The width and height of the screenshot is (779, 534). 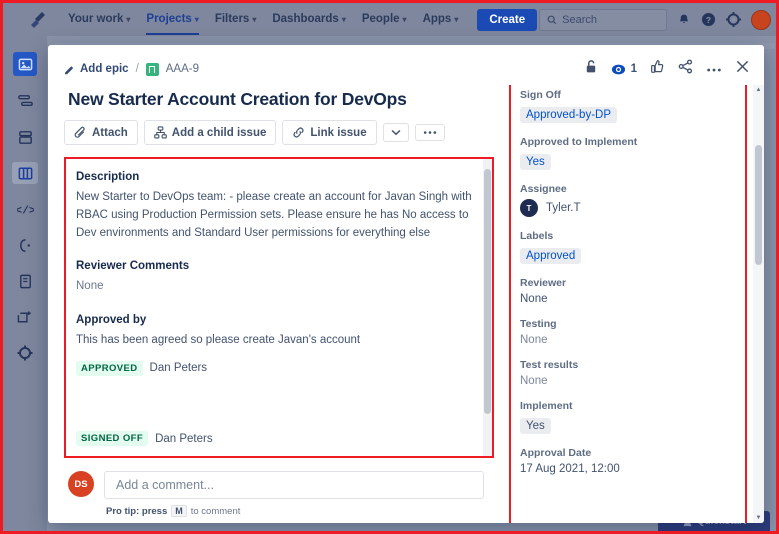 What do you see at coordinates (603, 19) in the screenshot?
I see `search-input: Search` at bounding box center [603, 19].